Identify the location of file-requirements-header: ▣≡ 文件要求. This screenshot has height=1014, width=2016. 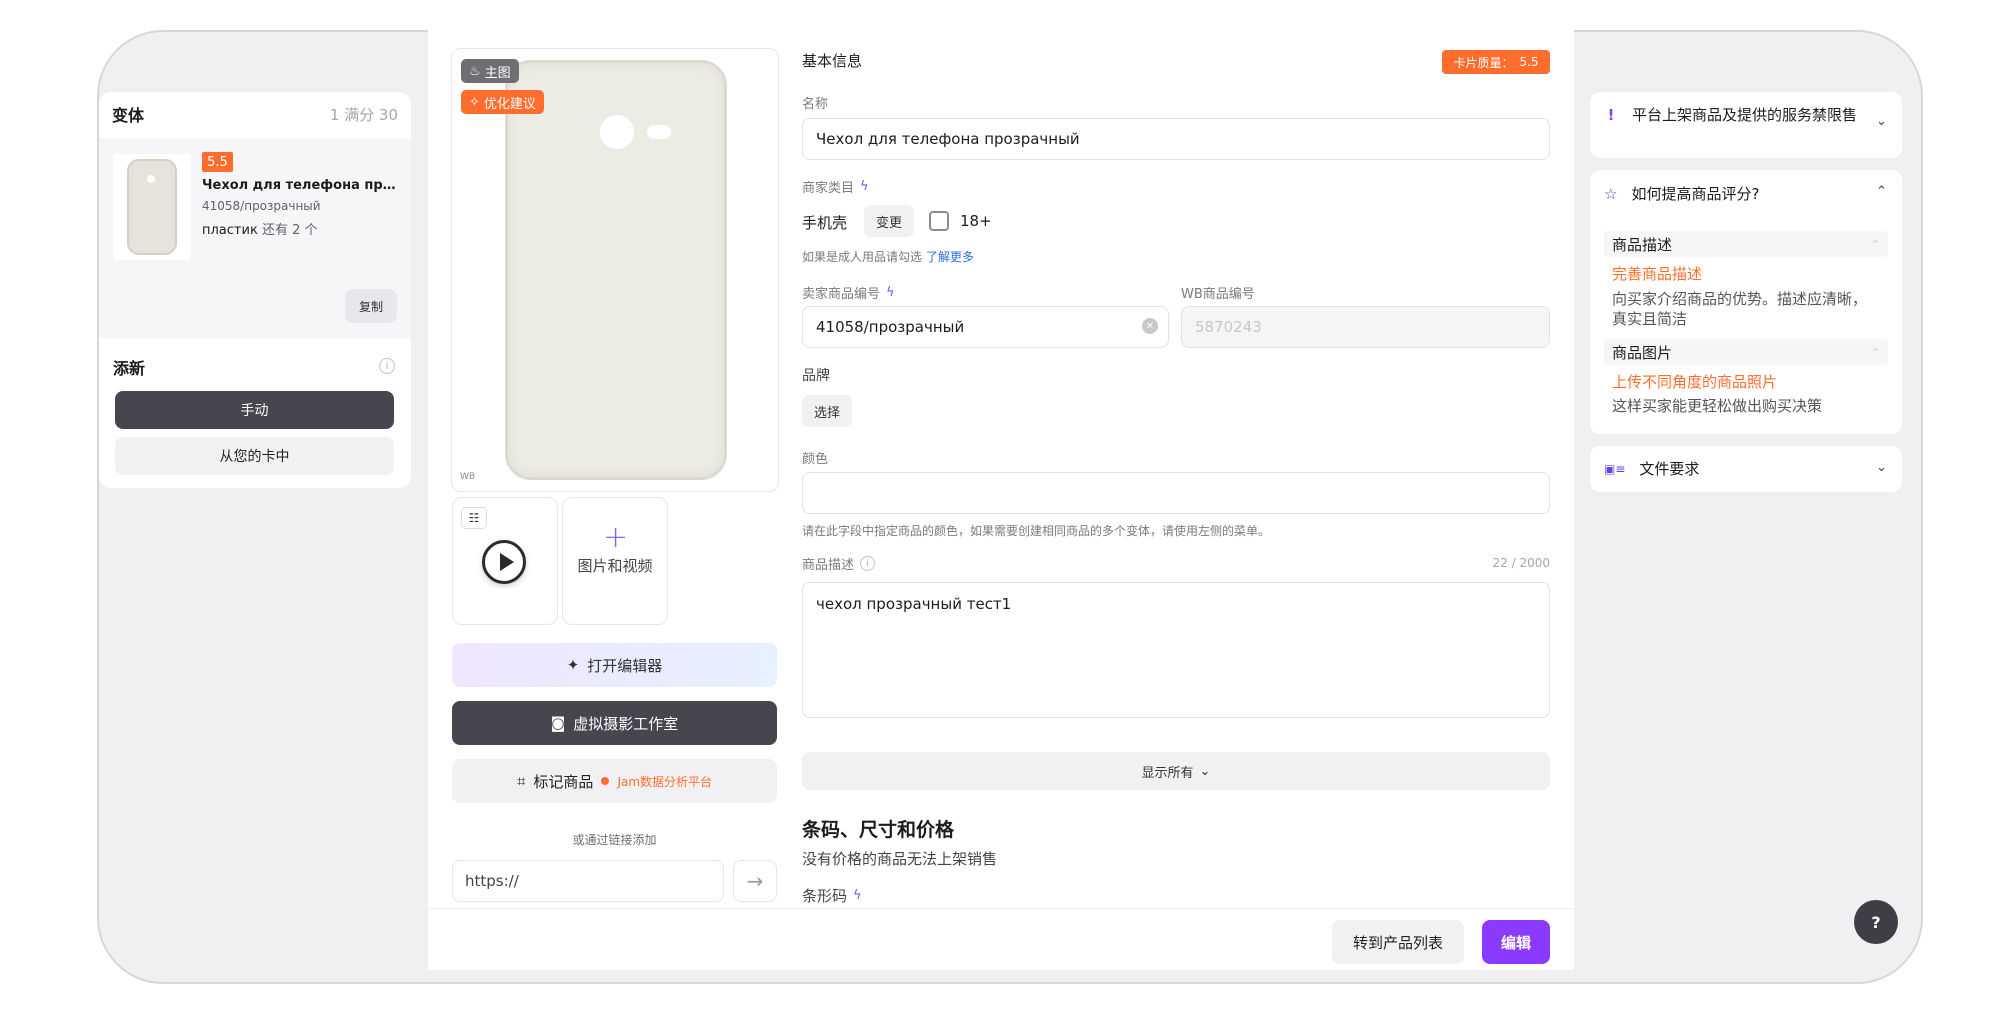
(1651, 469).